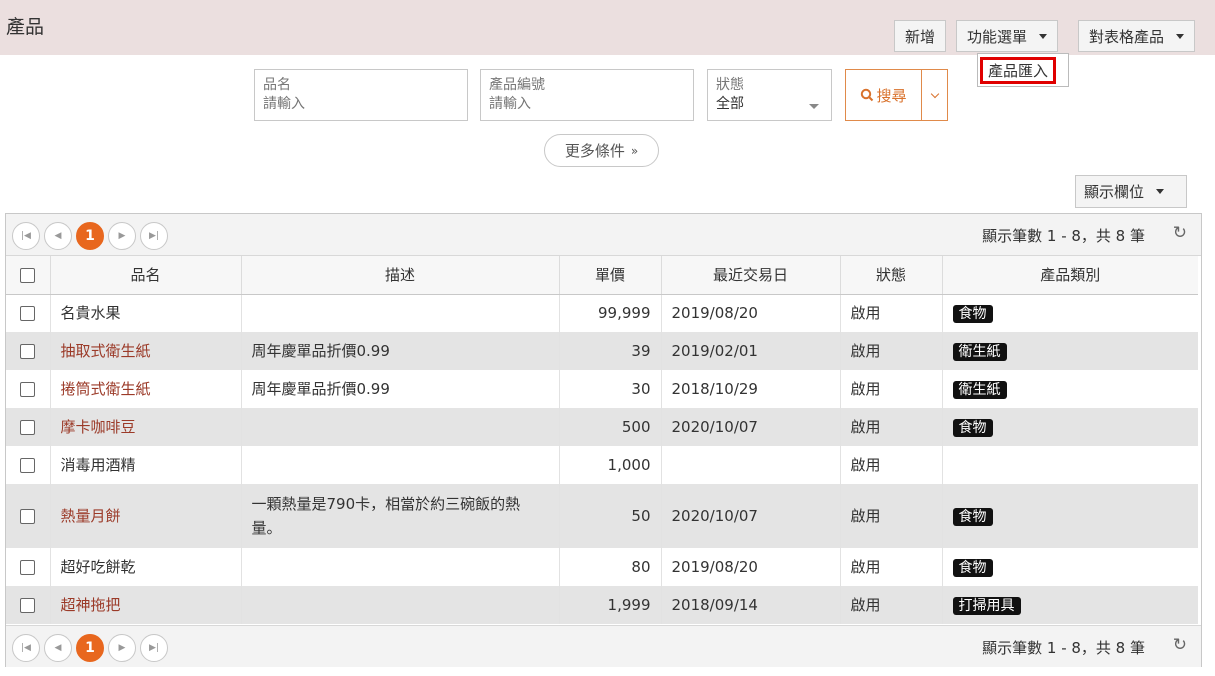  I want to click on product-price: 80, so click(610, 567).